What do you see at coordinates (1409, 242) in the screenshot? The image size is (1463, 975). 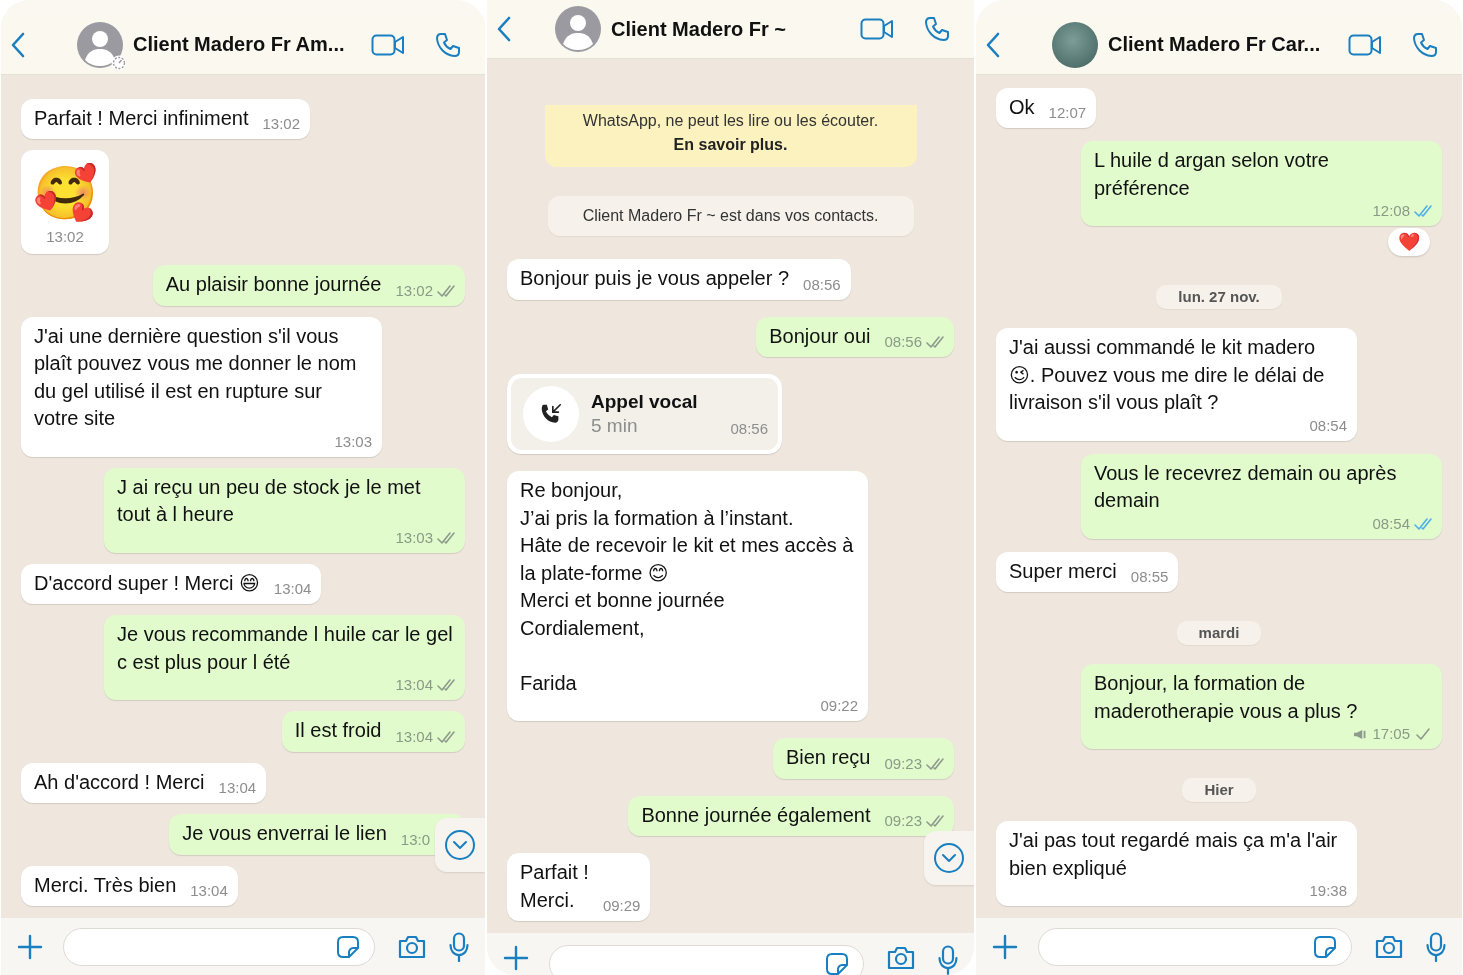 I see `reaction-badge: ❤` at bounding box center [1409, 242].